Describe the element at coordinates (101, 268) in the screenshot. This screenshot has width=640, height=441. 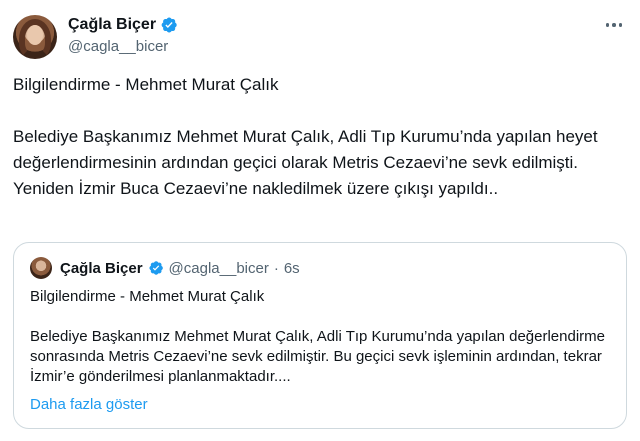
I see `quoted-author-display-name: Çağla Biçer` at that location.